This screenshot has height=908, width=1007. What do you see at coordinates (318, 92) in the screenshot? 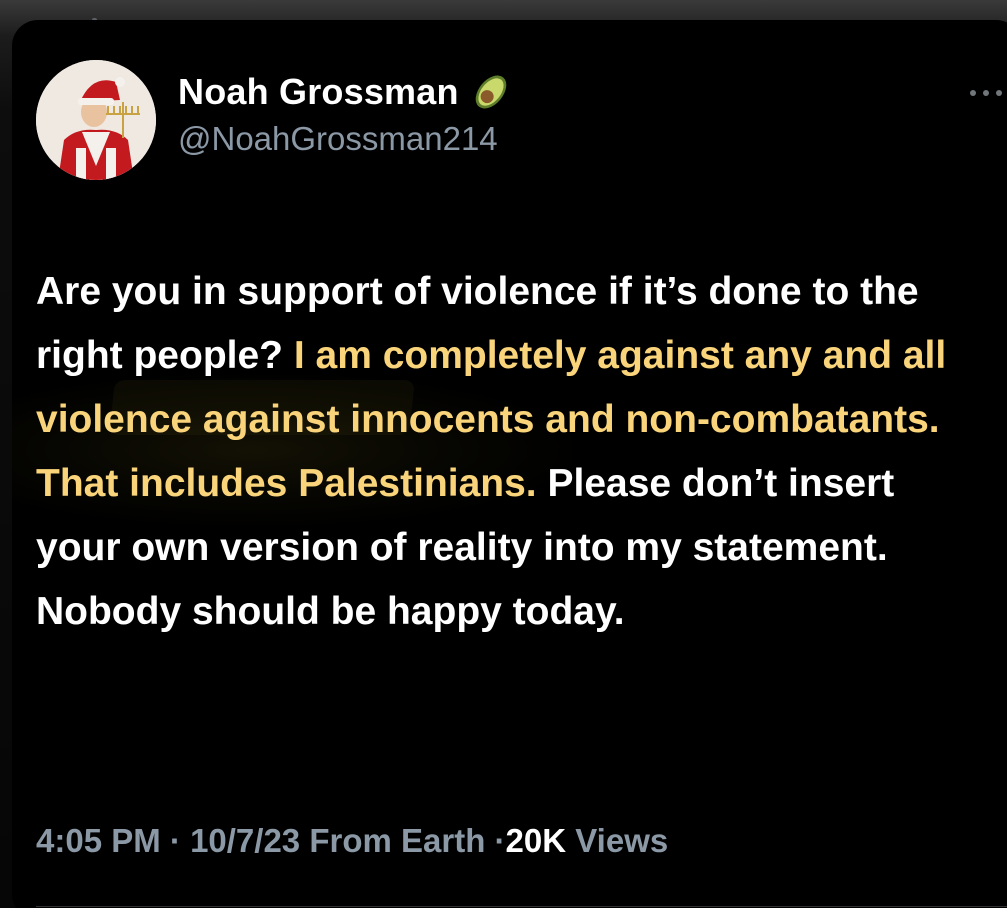
I see `author-display-name: Noah Grossman` at bounding box center [318, 92].